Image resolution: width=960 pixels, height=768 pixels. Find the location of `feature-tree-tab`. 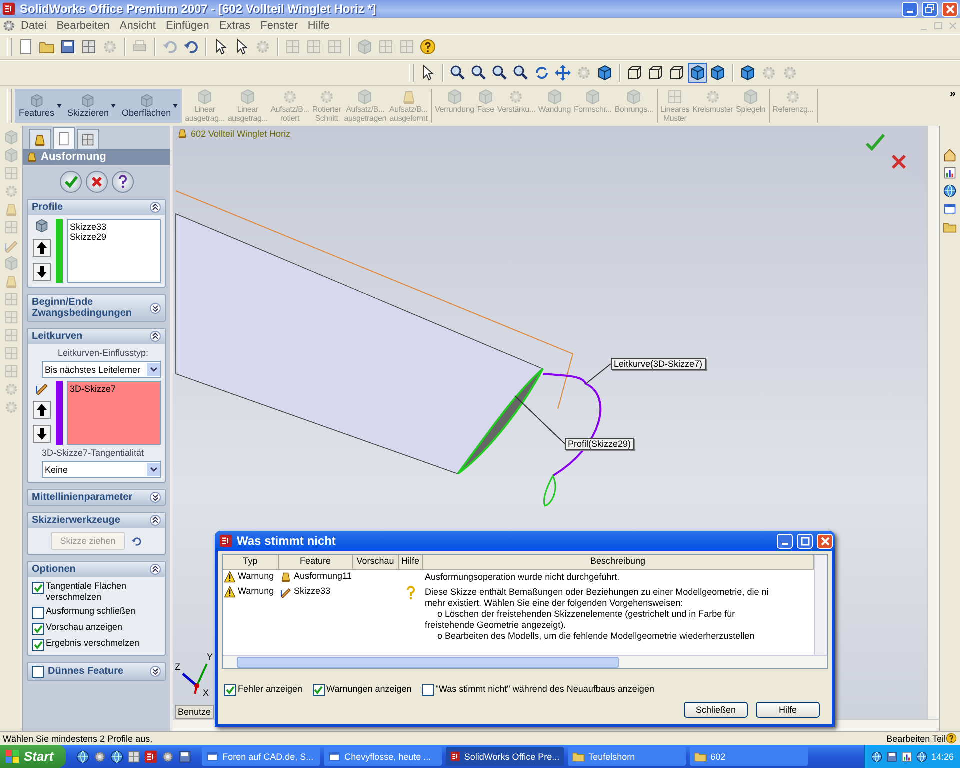

feature-tree-tab is located at coordinates (40, 139).